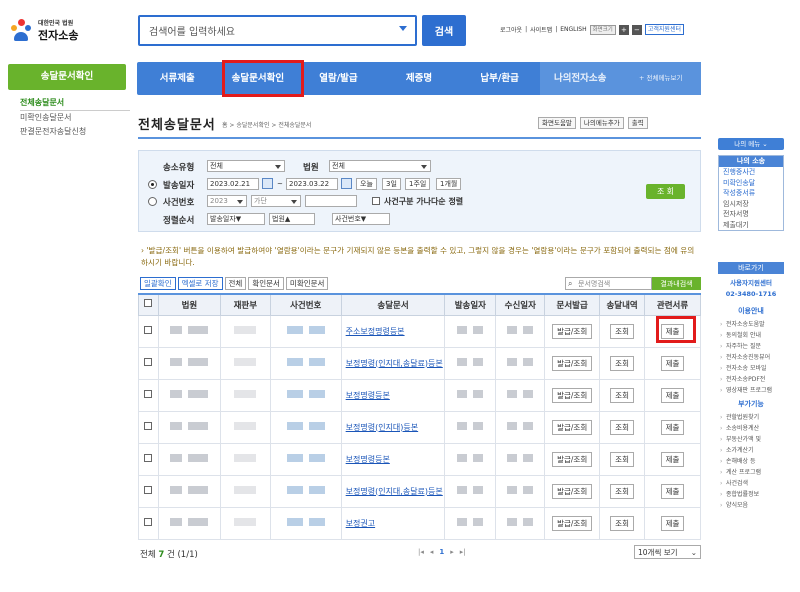 This screenshot has height=592, width=800. I want to click on guide-link: 전자소송진동뷰어, so click(751, 357).